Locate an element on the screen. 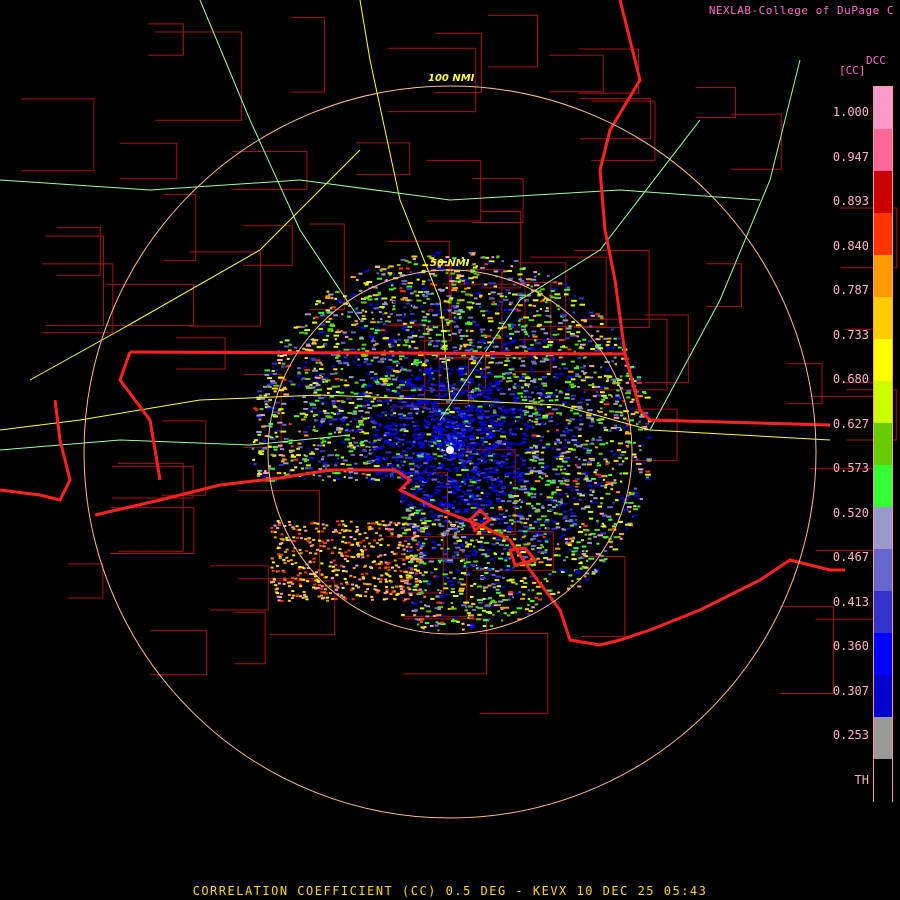 This screenshot has width=900, height=900. scale-tick-label: 0.413 is located at coordinates (850, 601).